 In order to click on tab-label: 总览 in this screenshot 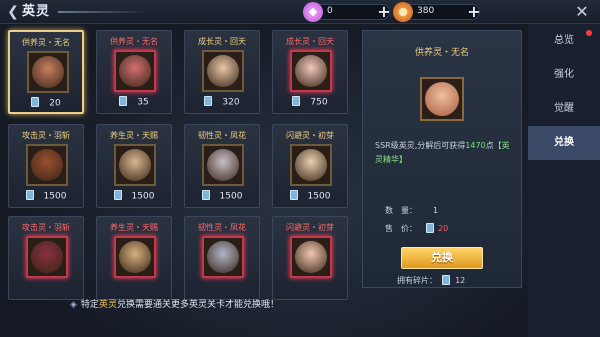, I will do `click(564, 40)`.